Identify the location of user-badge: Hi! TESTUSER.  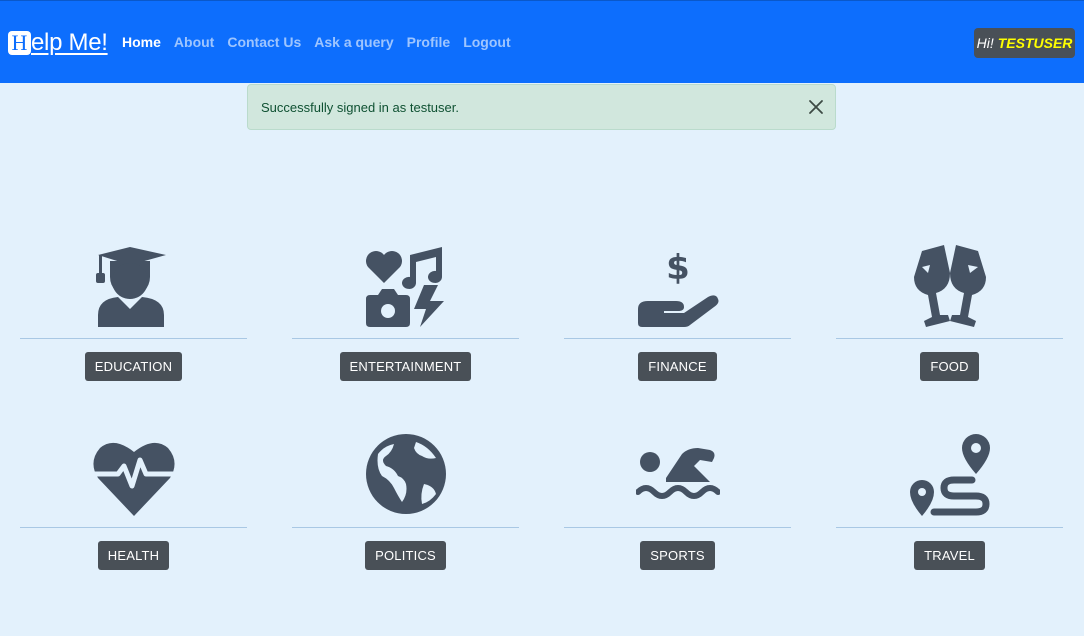
(1024, 43).